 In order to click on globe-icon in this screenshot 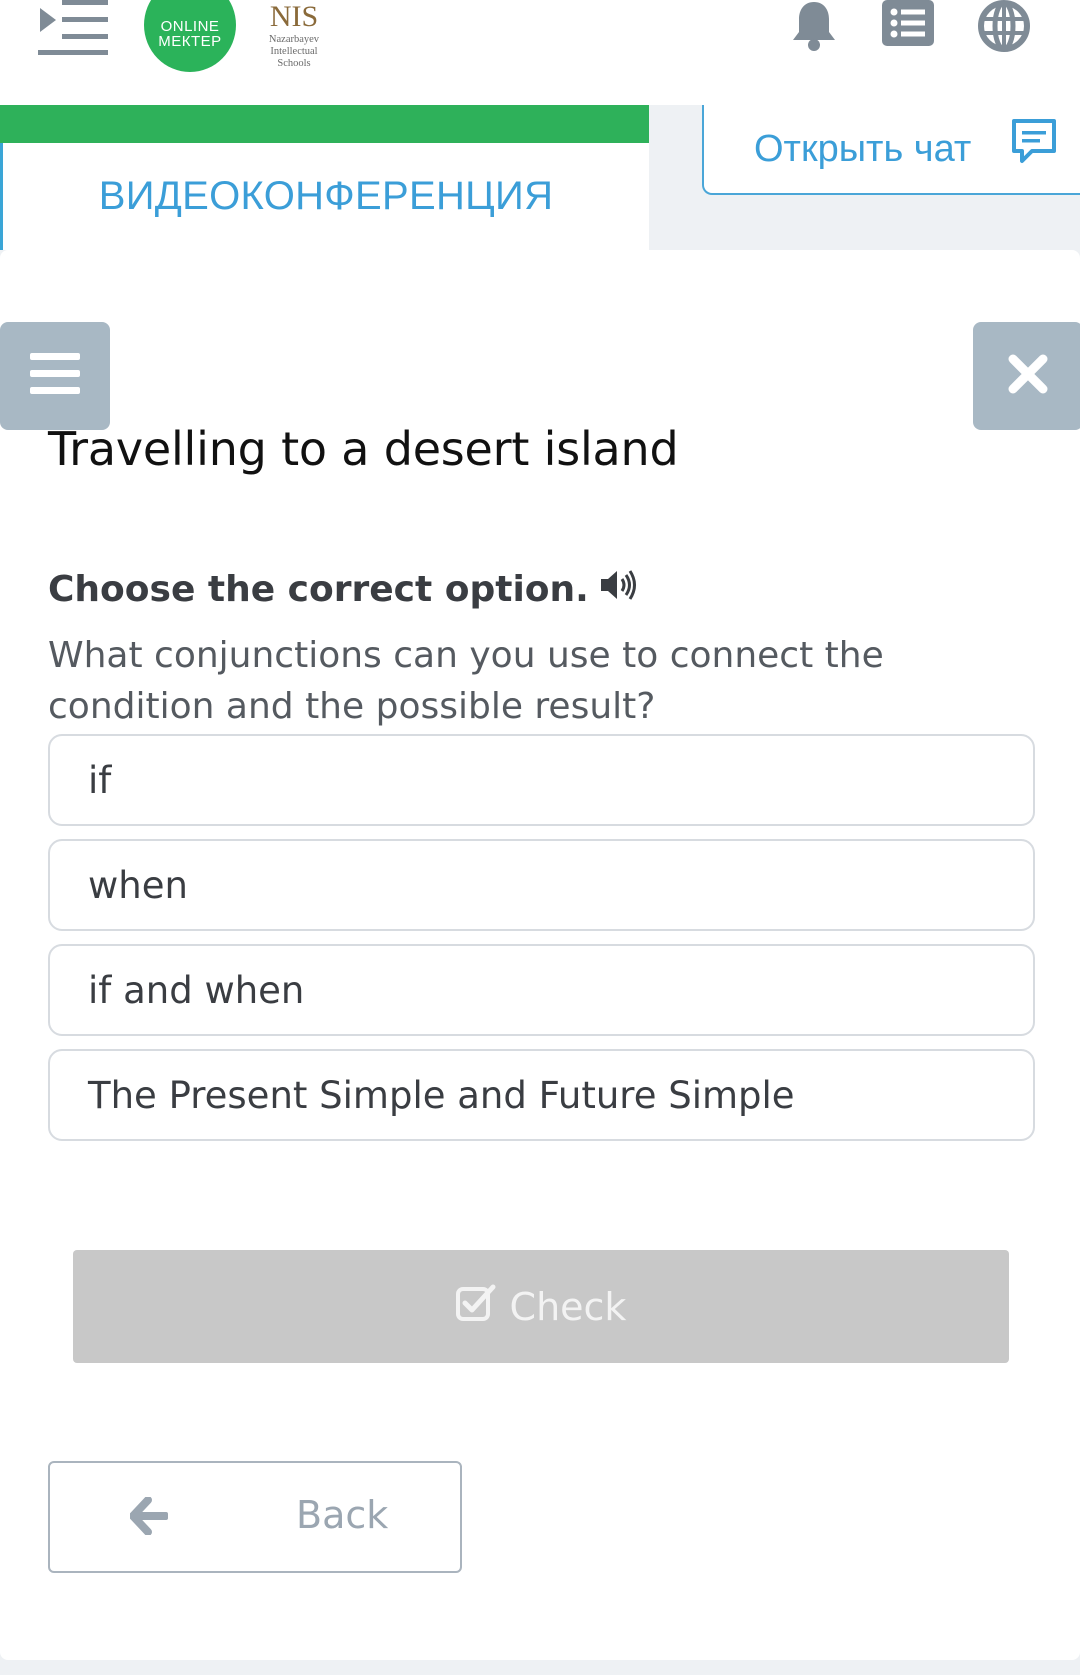, I will do `click(1004, 28)`.